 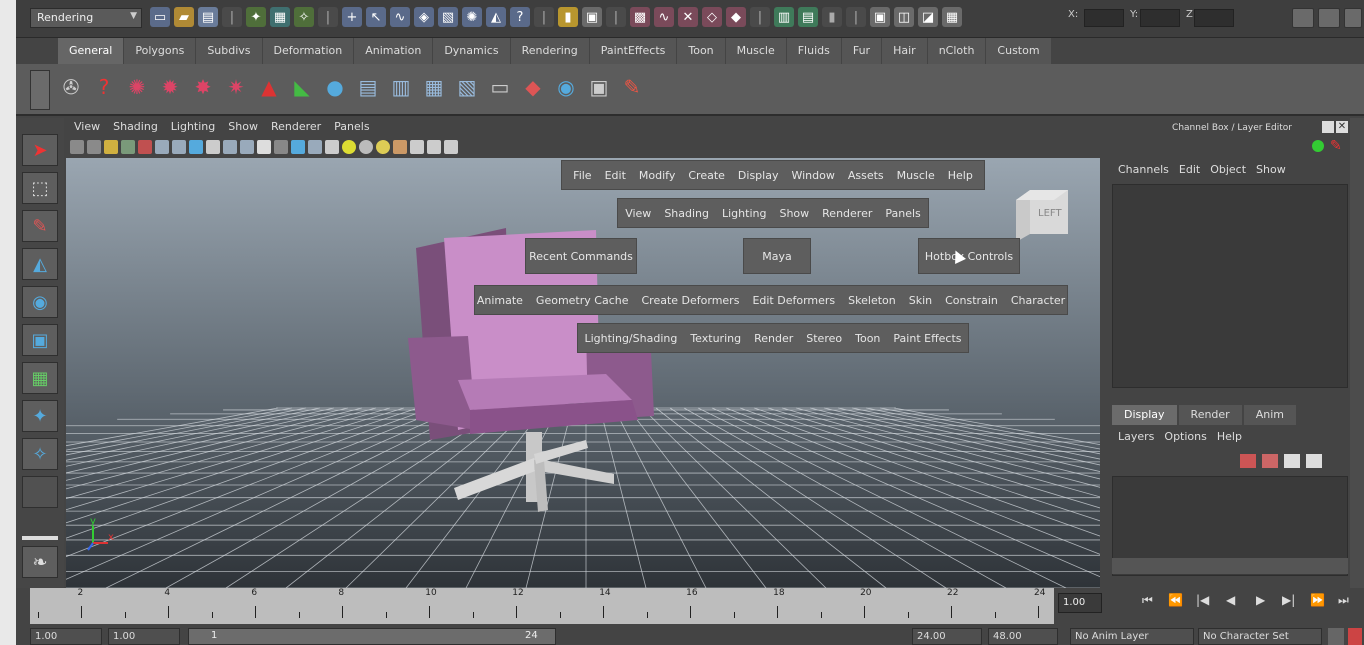 I want to click on hotbox-controls: Hotbox Controls, so click(x=969, y=256).